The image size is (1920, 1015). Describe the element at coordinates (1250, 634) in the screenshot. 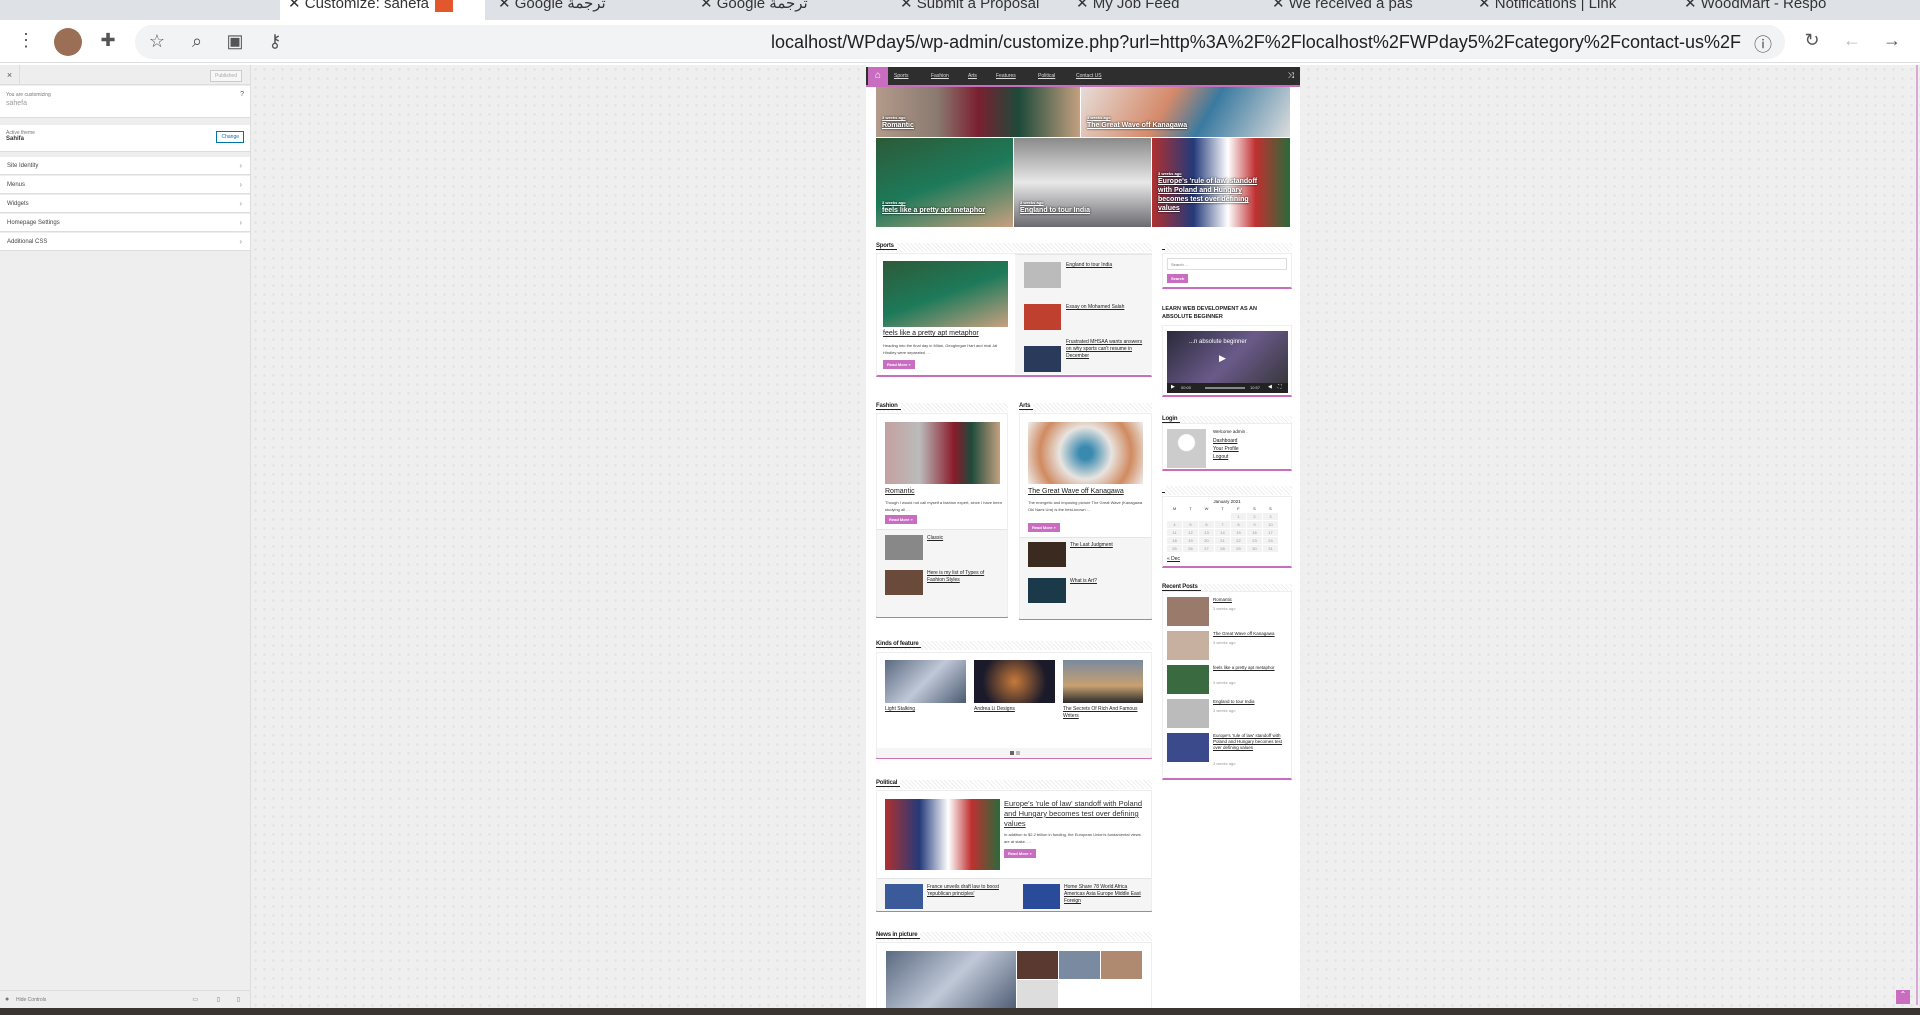

I see `recent-post-title: The Great Wave off Kanagawa` at that location.